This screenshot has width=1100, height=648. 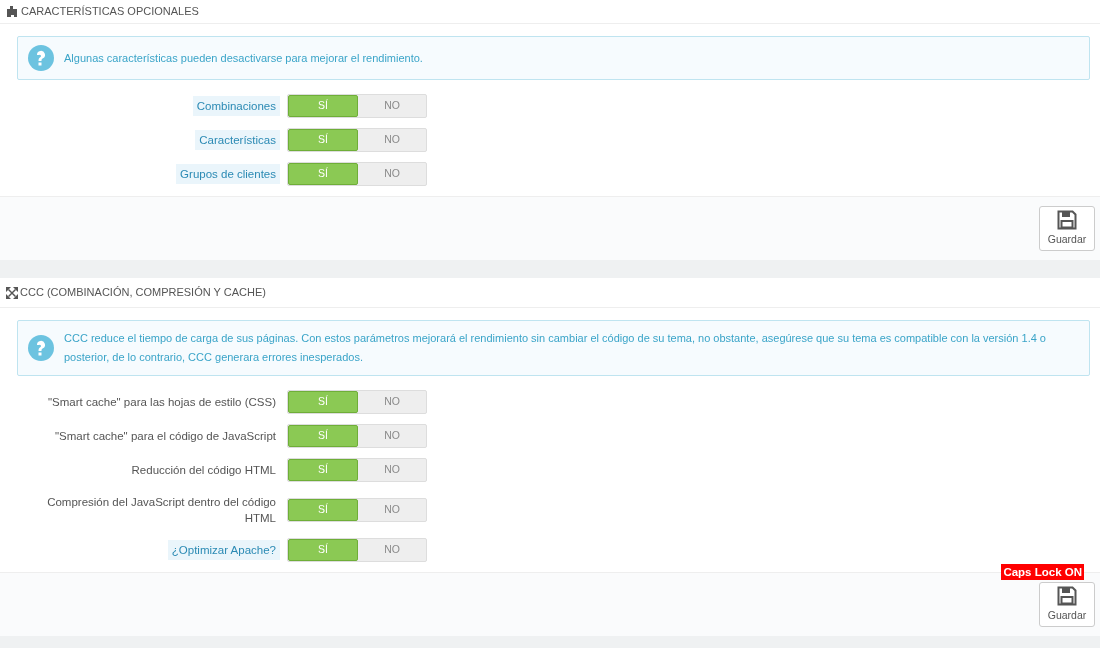 I want to click on section-title: CARACTERÍSTICAS OPCIONALES, so click(x=110, y=12).